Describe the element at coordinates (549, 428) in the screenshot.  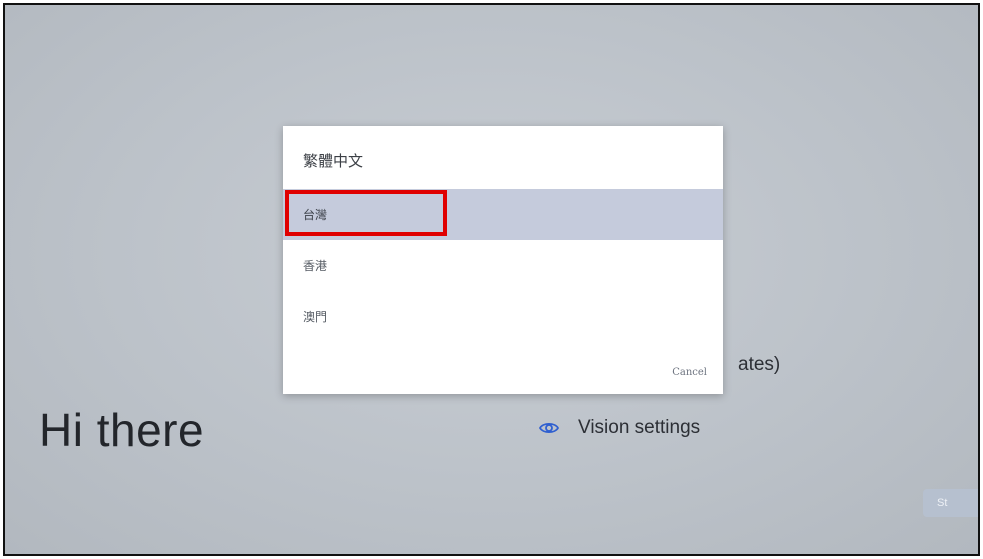
I see `eye-icon` at that location.